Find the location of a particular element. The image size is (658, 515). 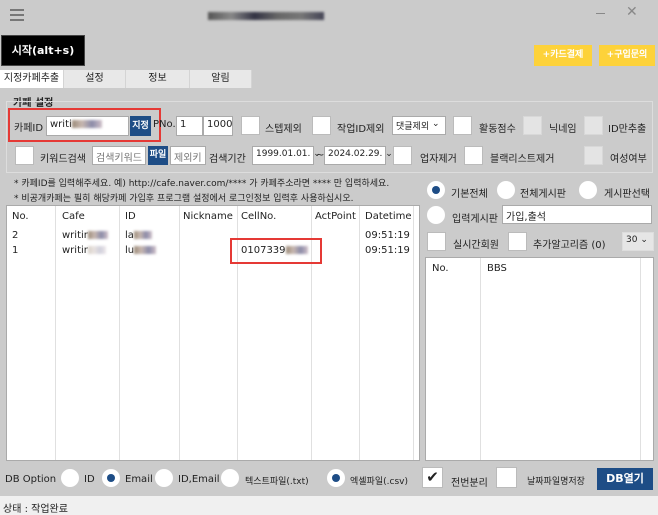

text-file-radio is located at coordinates (230, 478).